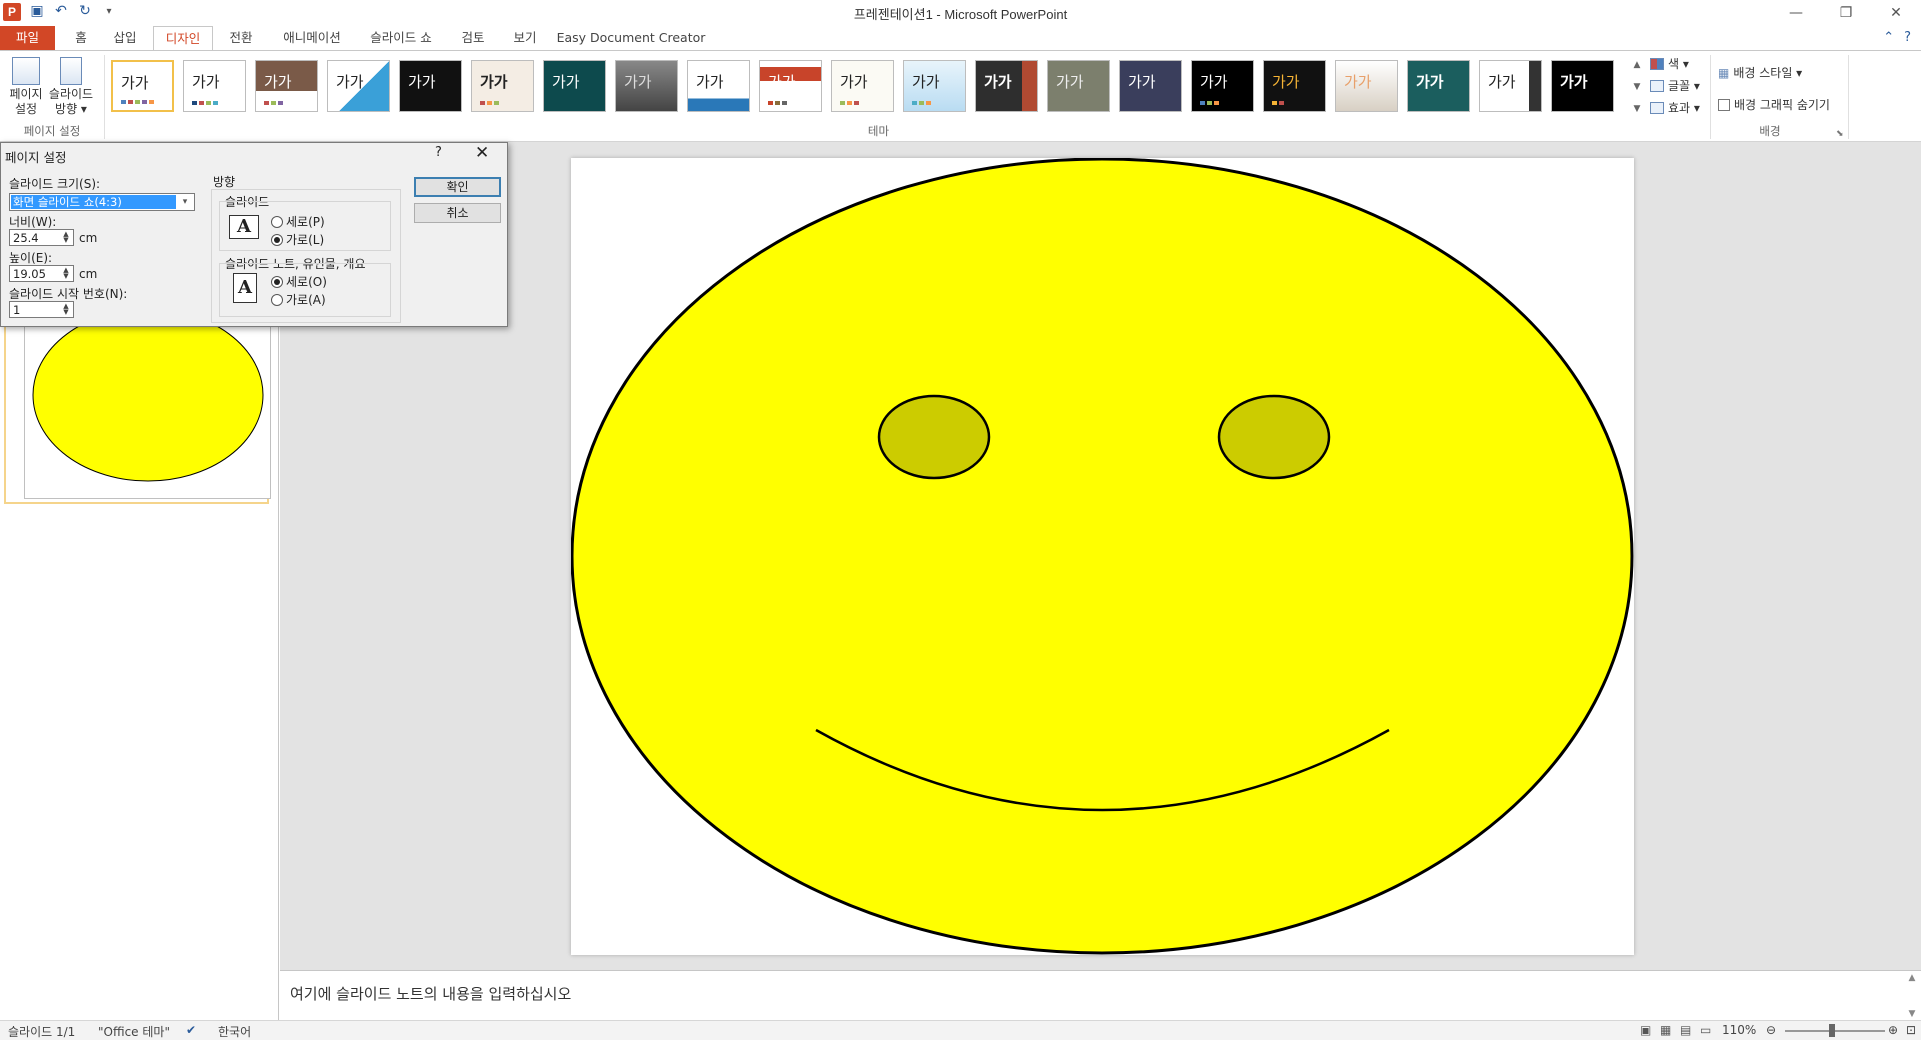  Describe the element at coordinates (574, 86) in the screenshot. I see `theme-7: 가가` at that location.